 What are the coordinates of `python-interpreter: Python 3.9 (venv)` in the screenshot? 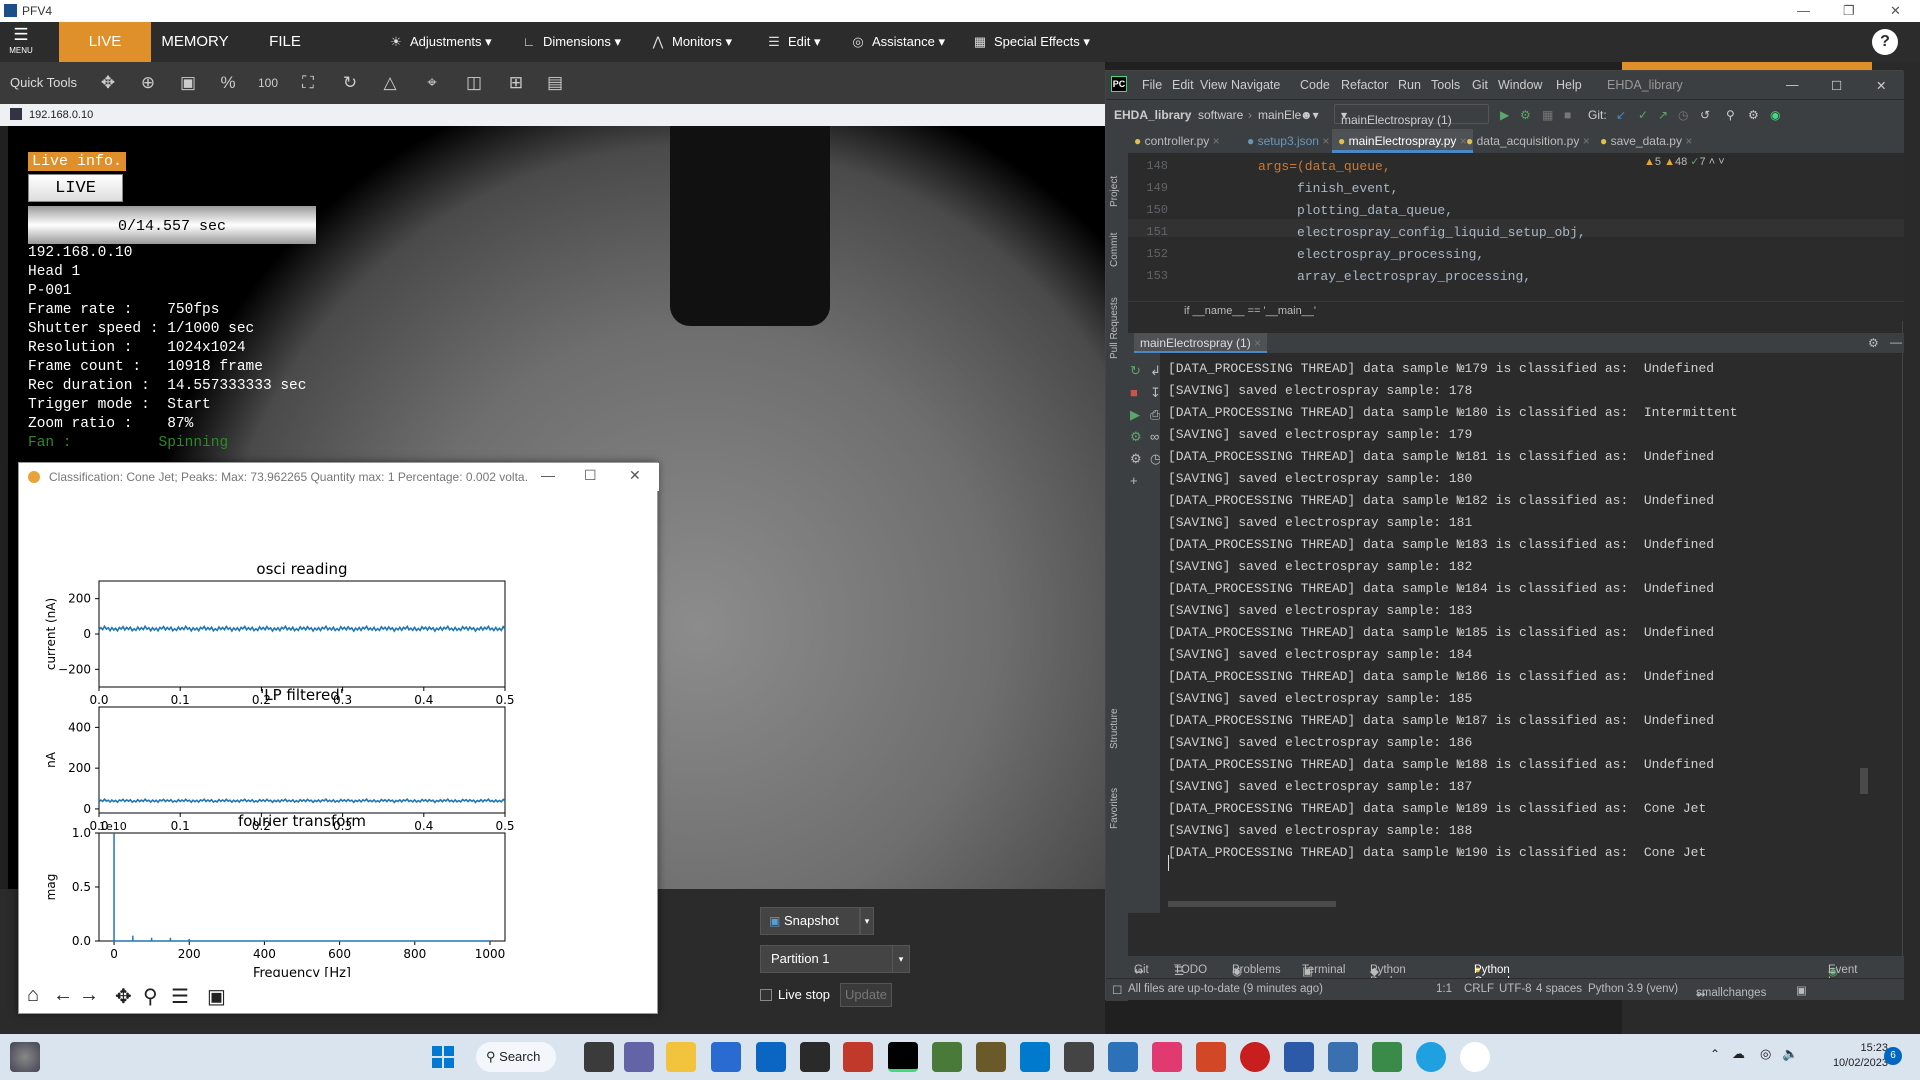 It's located at (1633, 989).